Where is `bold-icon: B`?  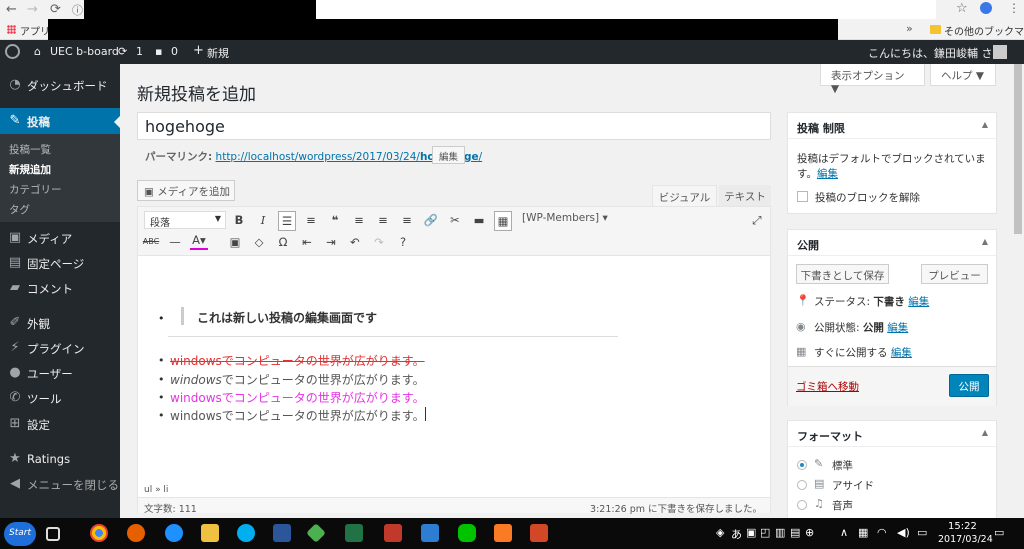 bold-icon: B is located at coordinates (239, 220).